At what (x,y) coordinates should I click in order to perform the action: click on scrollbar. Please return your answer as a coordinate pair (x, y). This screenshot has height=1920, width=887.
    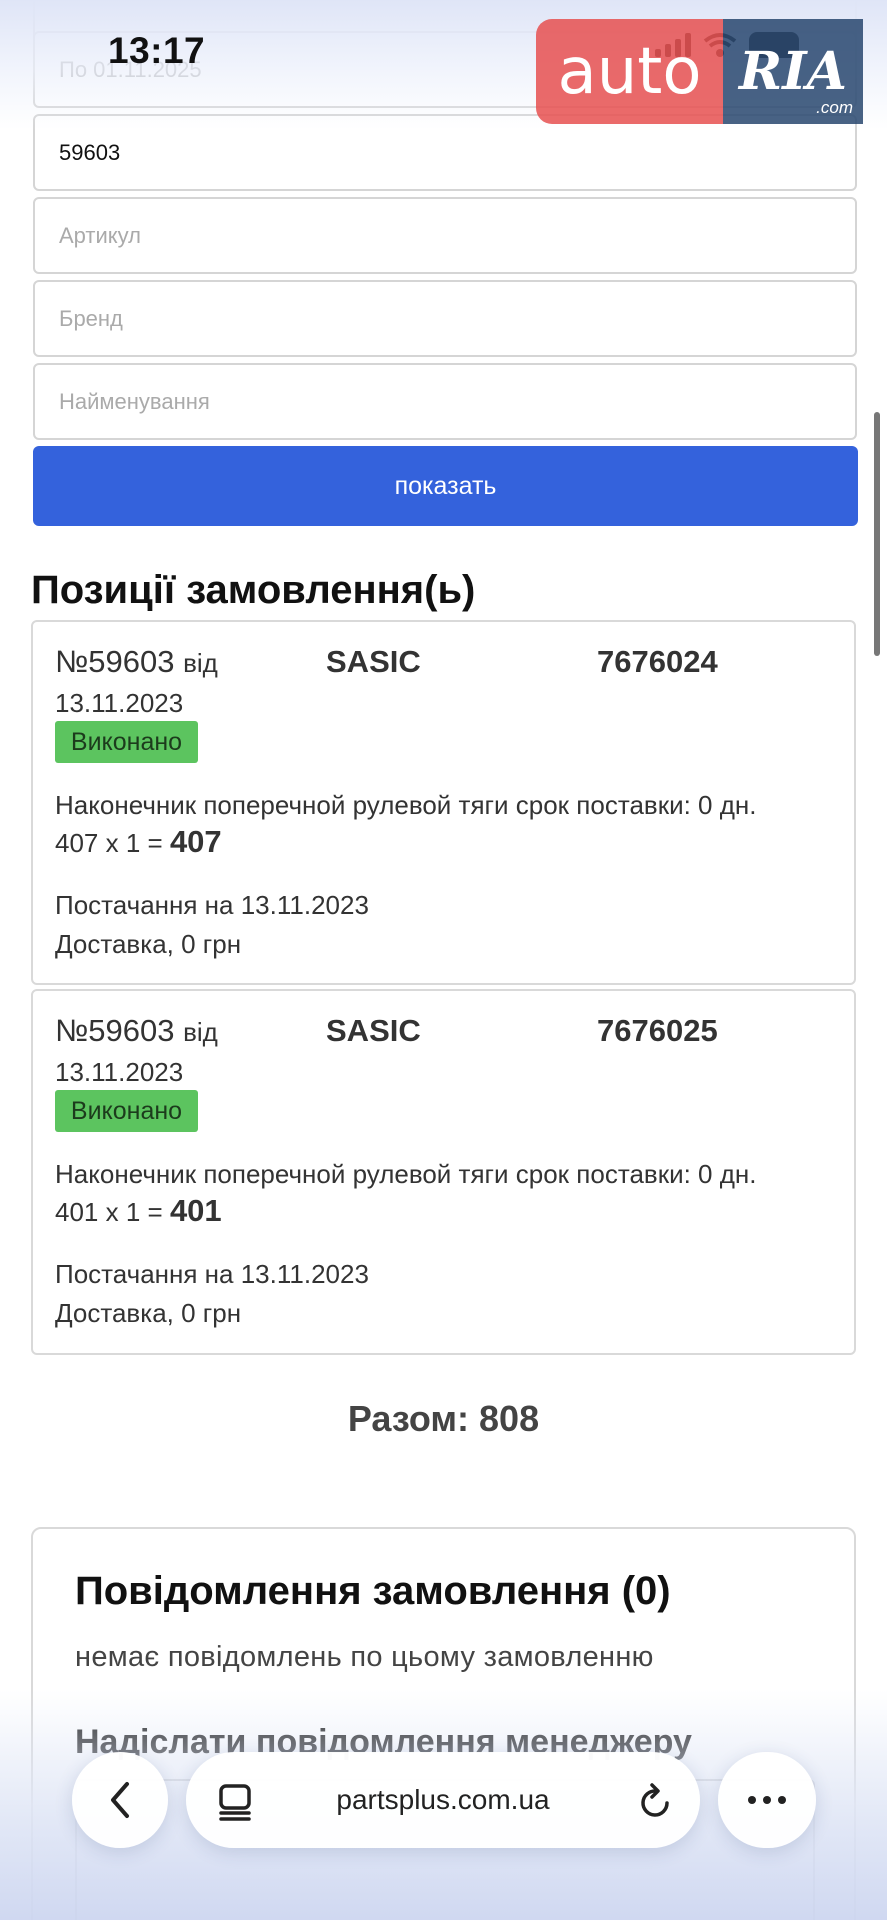
    Looking at the image, I should click on (877, 534).